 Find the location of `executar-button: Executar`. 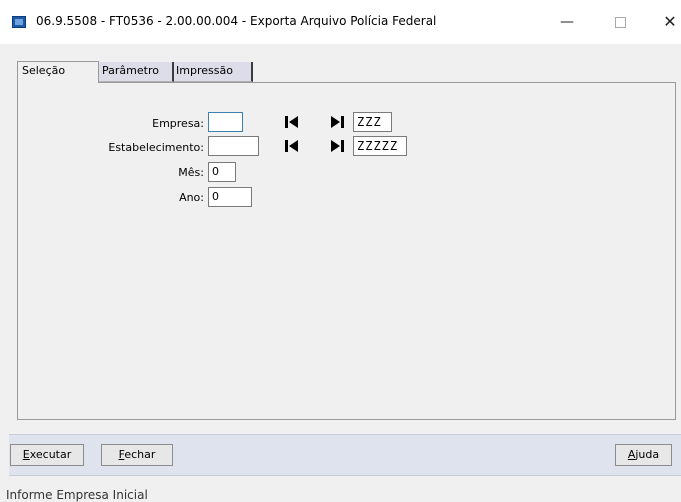

executar-button: Executar is located at coordinates (47, 455).